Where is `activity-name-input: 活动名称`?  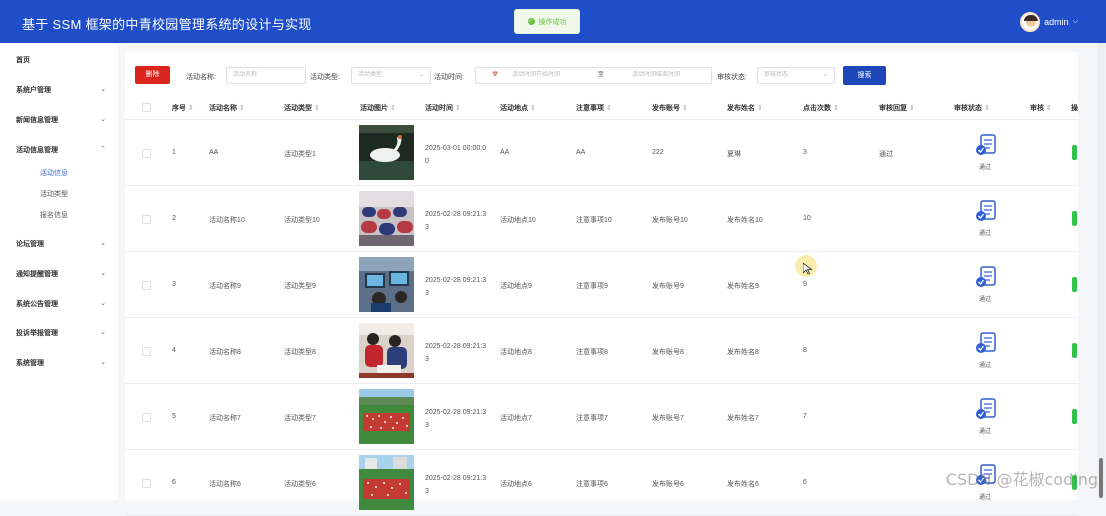 activity-name-input: 活动名称 is located at coordinates (266, 75).